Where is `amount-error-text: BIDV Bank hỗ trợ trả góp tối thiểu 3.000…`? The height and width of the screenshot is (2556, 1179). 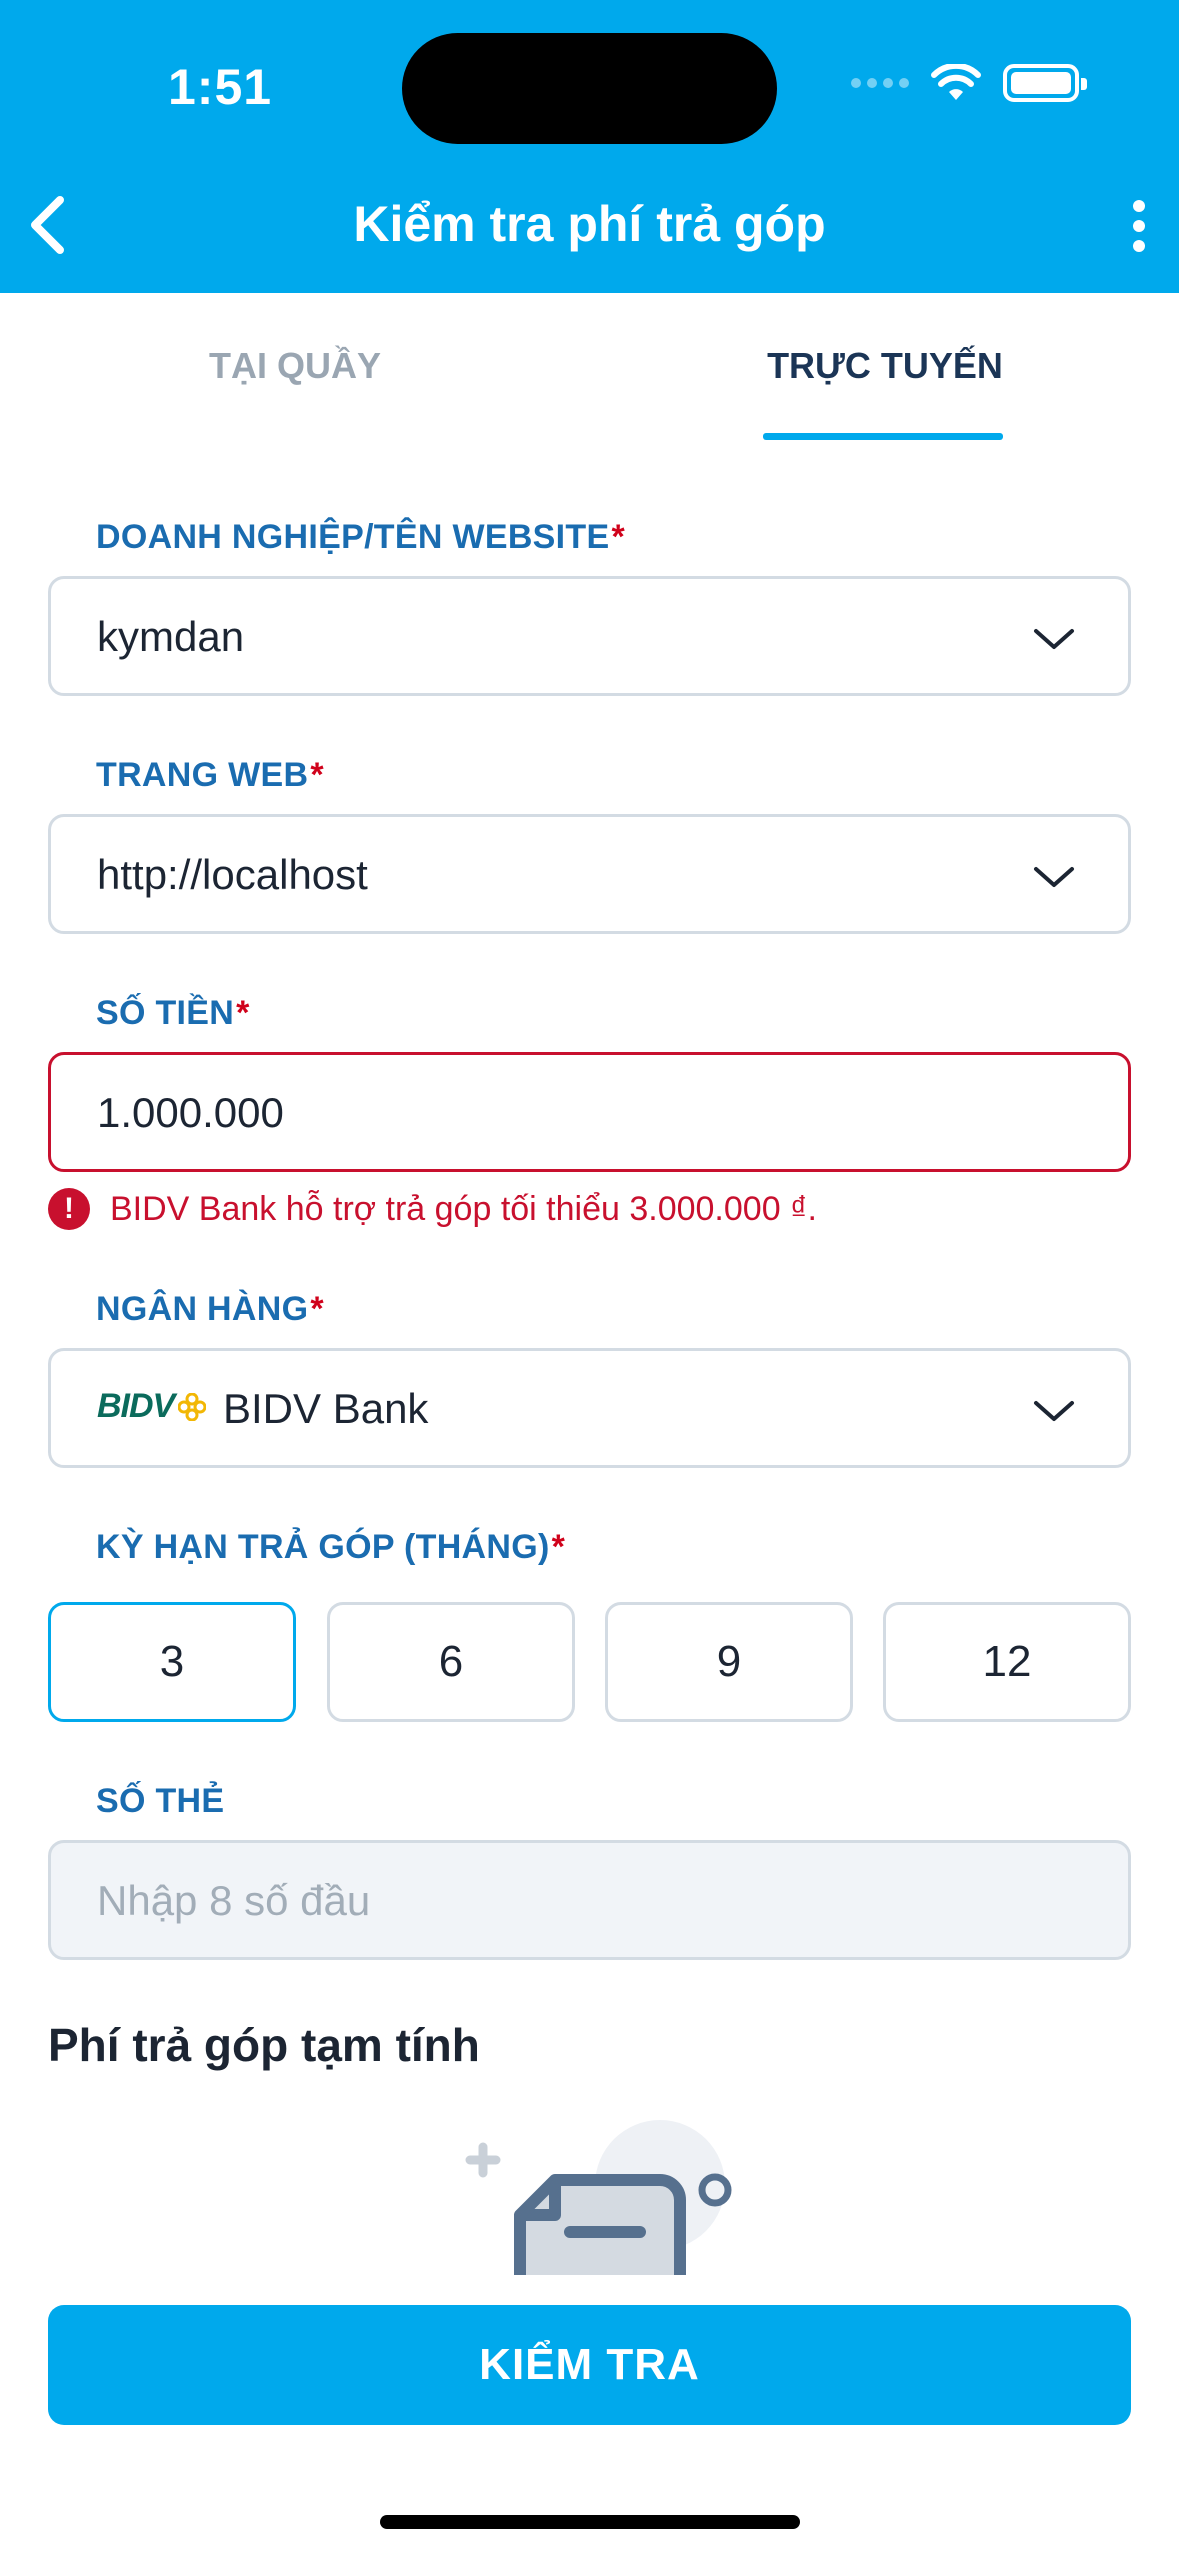 amount-error-text: BIDV Bank hỗ trợ trả góp tối thiểu 3.000… is located at coordinates (463, 1208).